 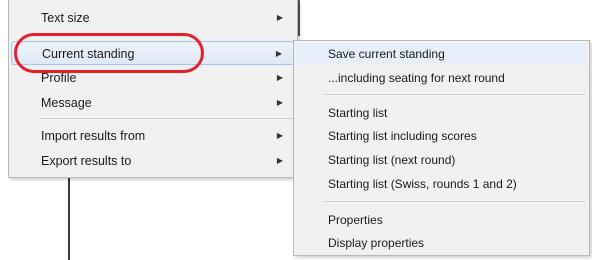 I want to click on submenu-item-starting-list-next-round: Starting list (next round), so click(x=441, y=160).